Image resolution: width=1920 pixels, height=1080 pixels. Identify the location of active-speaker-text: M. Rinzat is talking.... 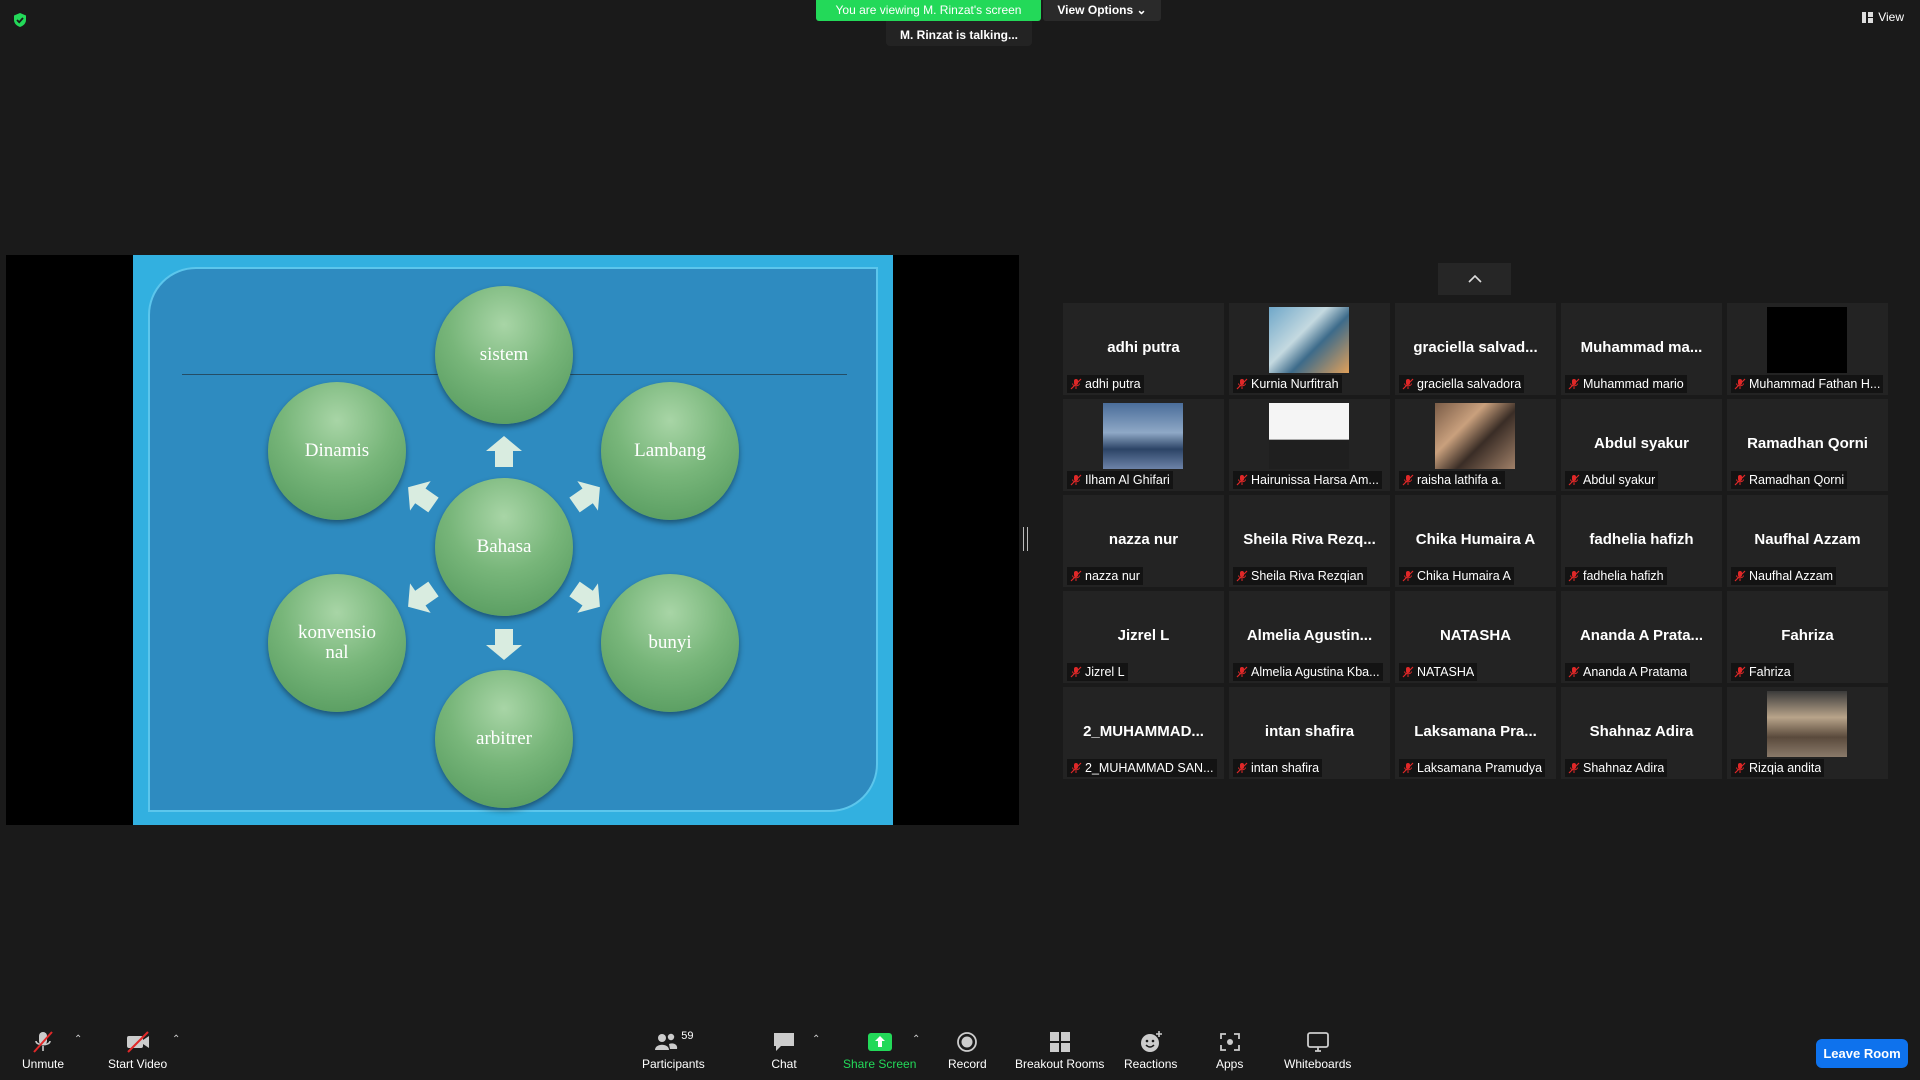
(958, 35).